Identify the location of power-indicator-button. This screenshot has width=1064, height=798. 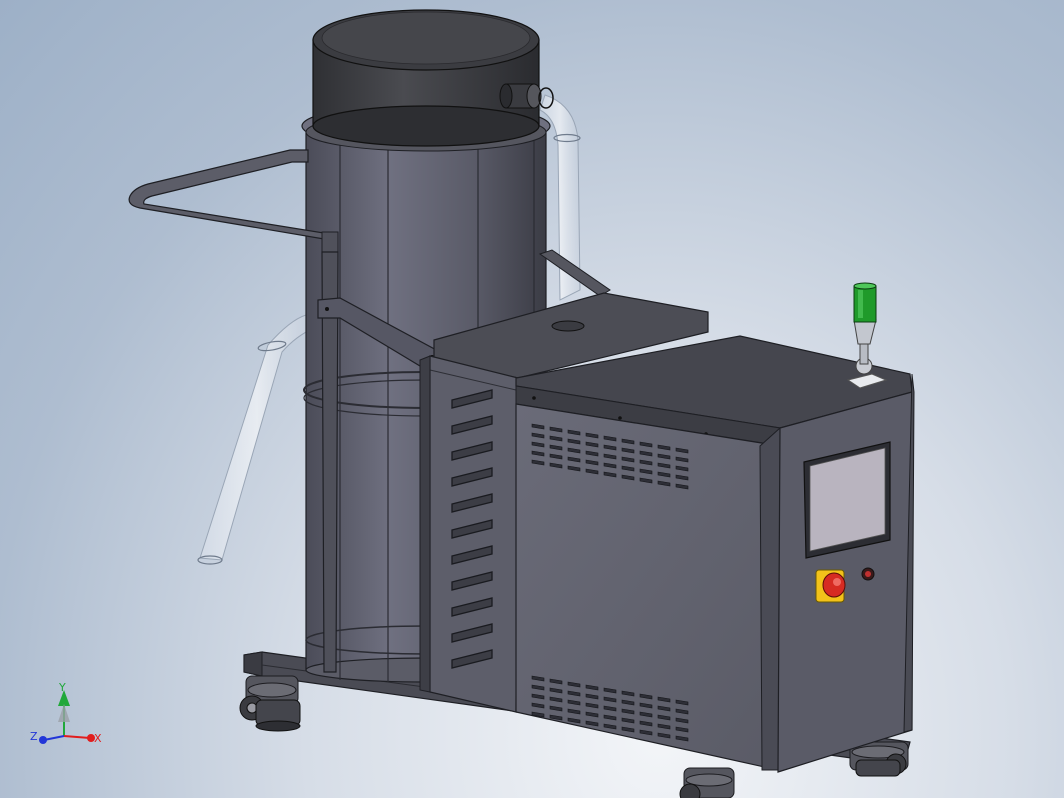
(868, 574).